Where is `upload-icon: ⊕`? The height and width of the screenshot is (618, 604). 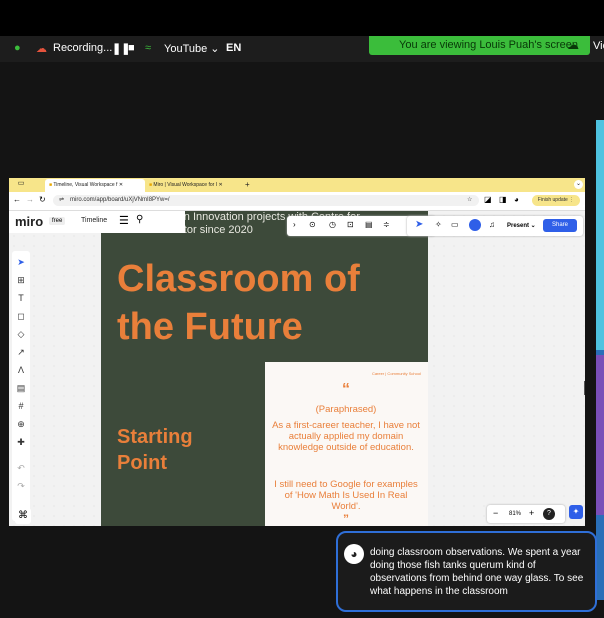 upload-icon: ⊕ is located at coordinates (21, 424).